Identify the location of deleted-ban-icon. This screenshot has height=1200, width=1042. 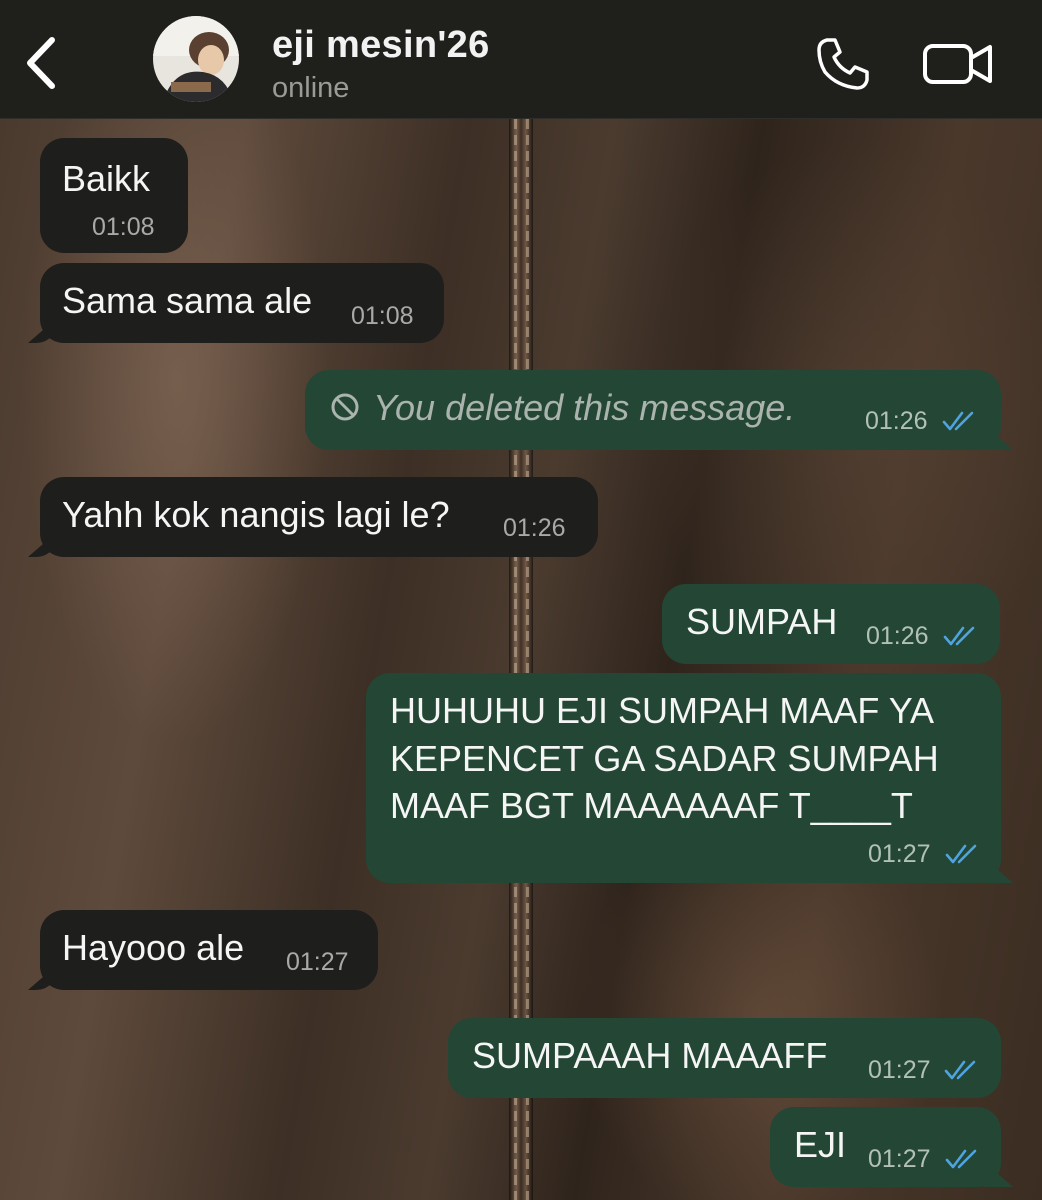
(345, 407).